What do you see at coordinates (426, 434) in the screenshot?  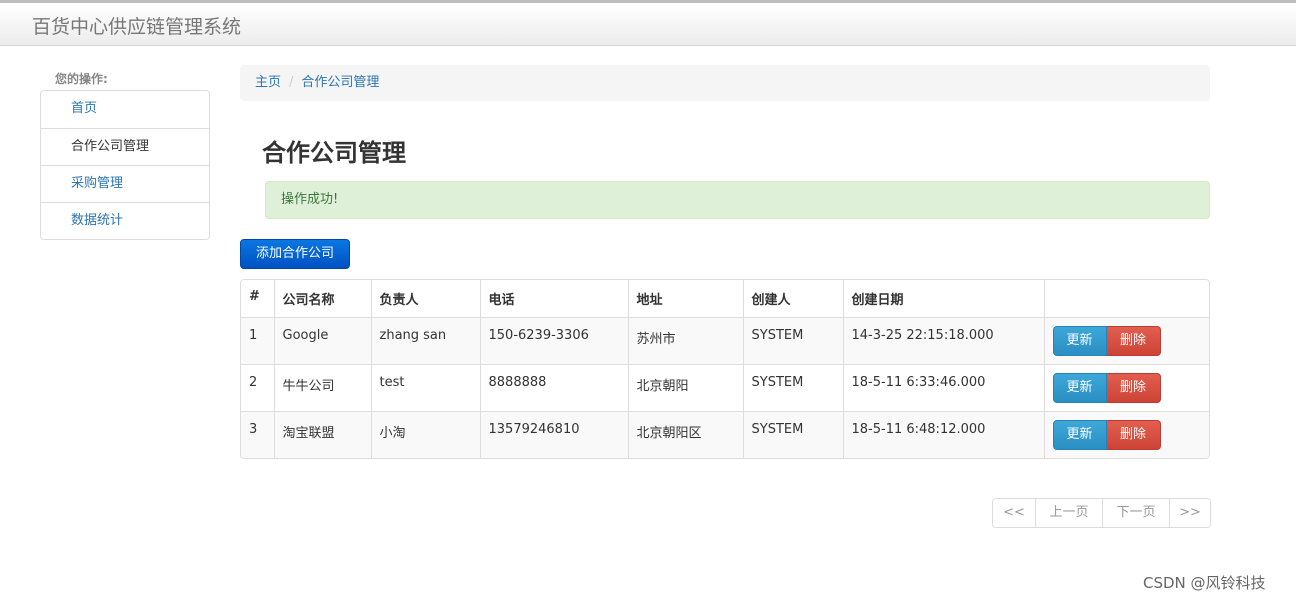 I see `cell-manager: 小淘` at bounding box center [426, 434].